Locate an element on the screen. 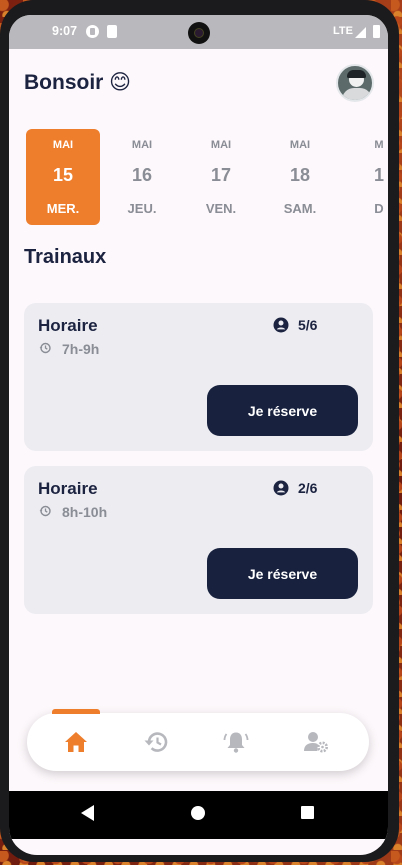 This screenshot has width=402, height=865. sim-card-icon is located at coordinates (112, 31).